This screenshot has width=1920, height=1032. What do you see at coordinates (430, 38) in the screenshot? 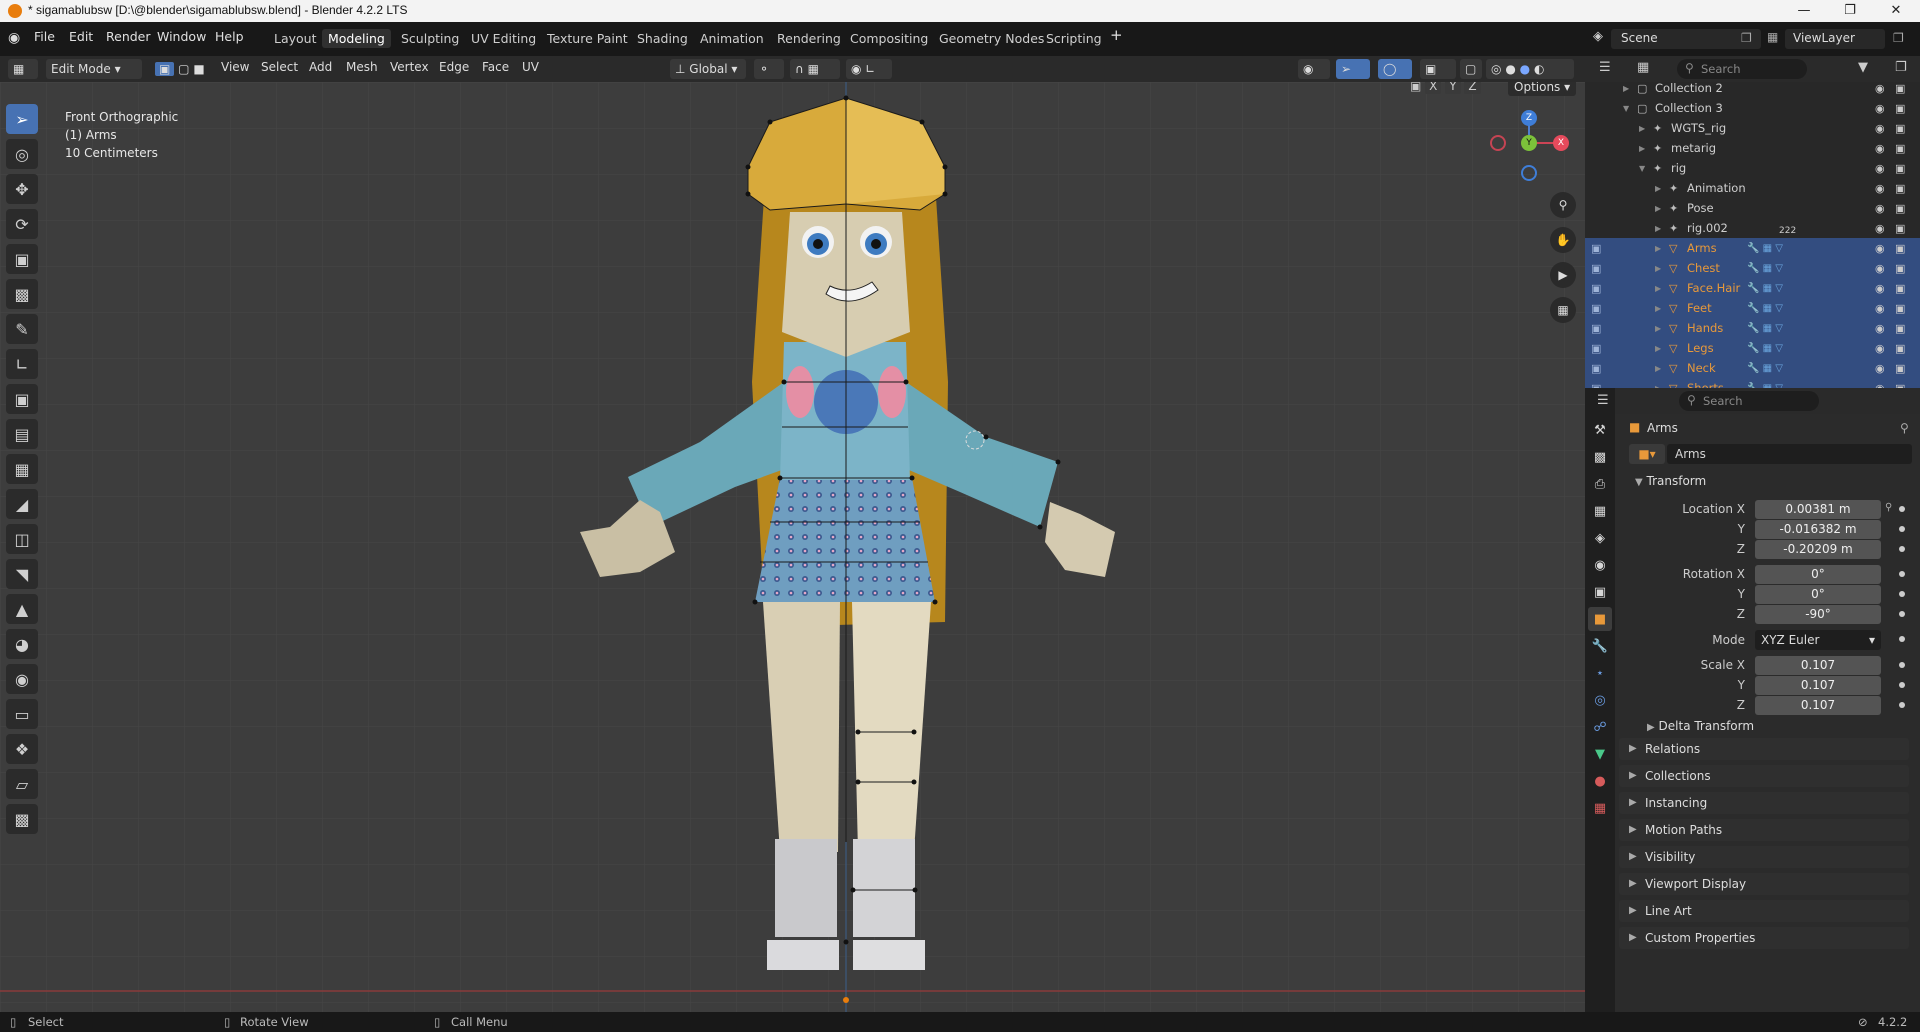
I see `workspace-tab-sculpting: Sculpting` at bounding box center [430, 38].